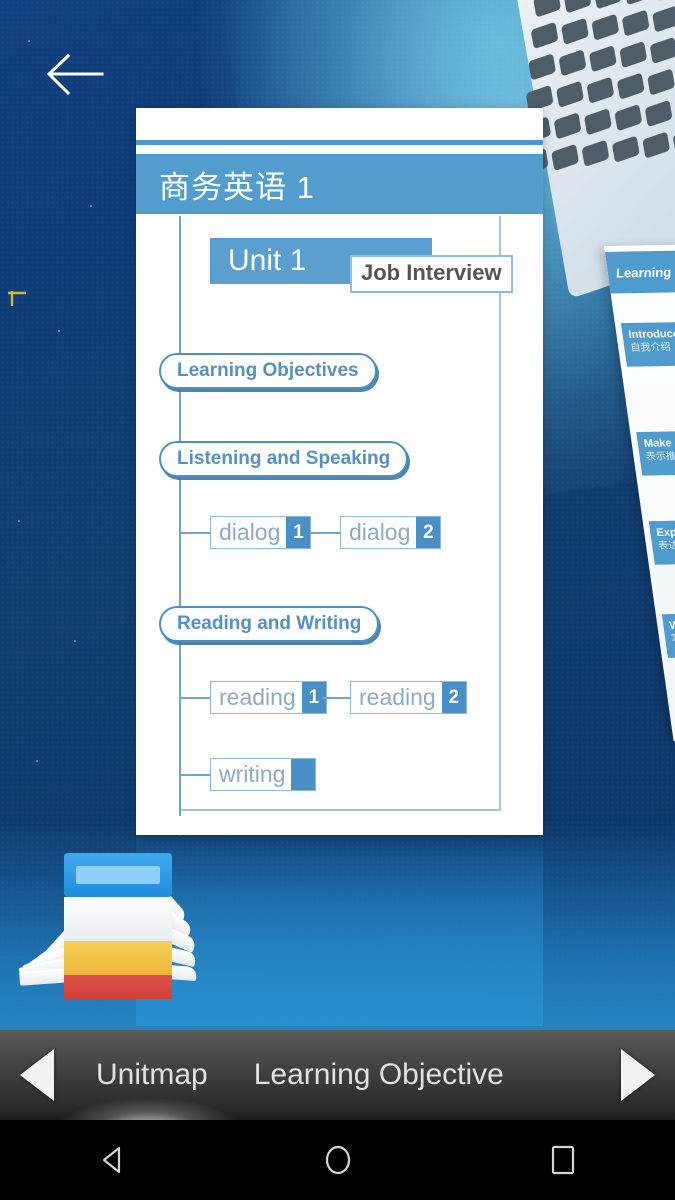  Describe the element at coordinates (651, 334) in the screenshot. I see `preview-objective-en: Introduce oneself` at that location.